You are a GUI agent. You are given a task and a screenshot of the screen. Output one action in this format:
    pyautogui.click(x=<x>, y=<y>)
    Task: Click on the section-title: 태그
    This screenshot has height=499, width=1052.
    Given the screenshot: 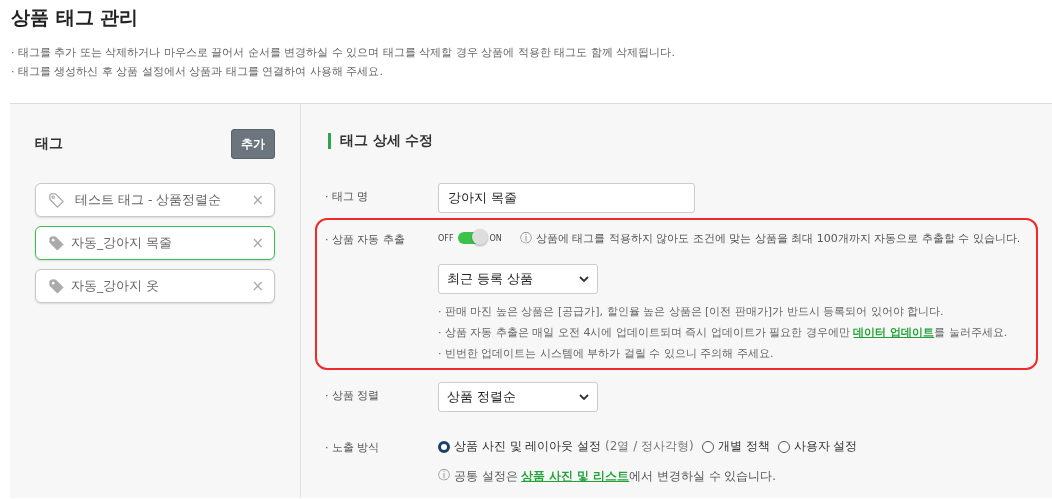 What is the action you would take?
    pyautogui.click(x=49, y=144)
    